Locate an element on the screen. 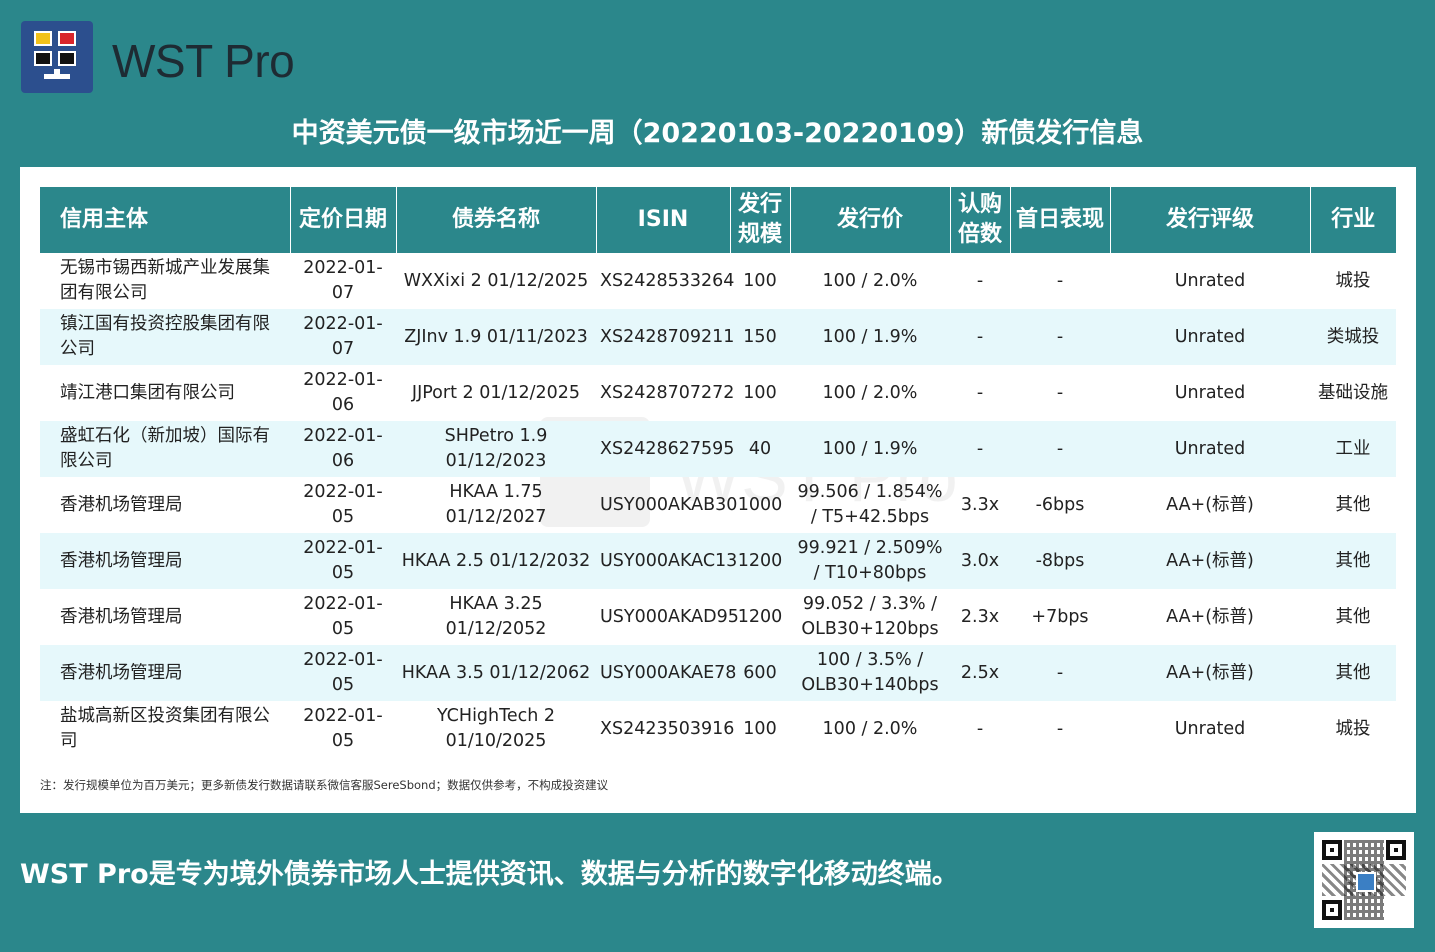  column-header: 定价日期 is located at coordinates (342, 220).